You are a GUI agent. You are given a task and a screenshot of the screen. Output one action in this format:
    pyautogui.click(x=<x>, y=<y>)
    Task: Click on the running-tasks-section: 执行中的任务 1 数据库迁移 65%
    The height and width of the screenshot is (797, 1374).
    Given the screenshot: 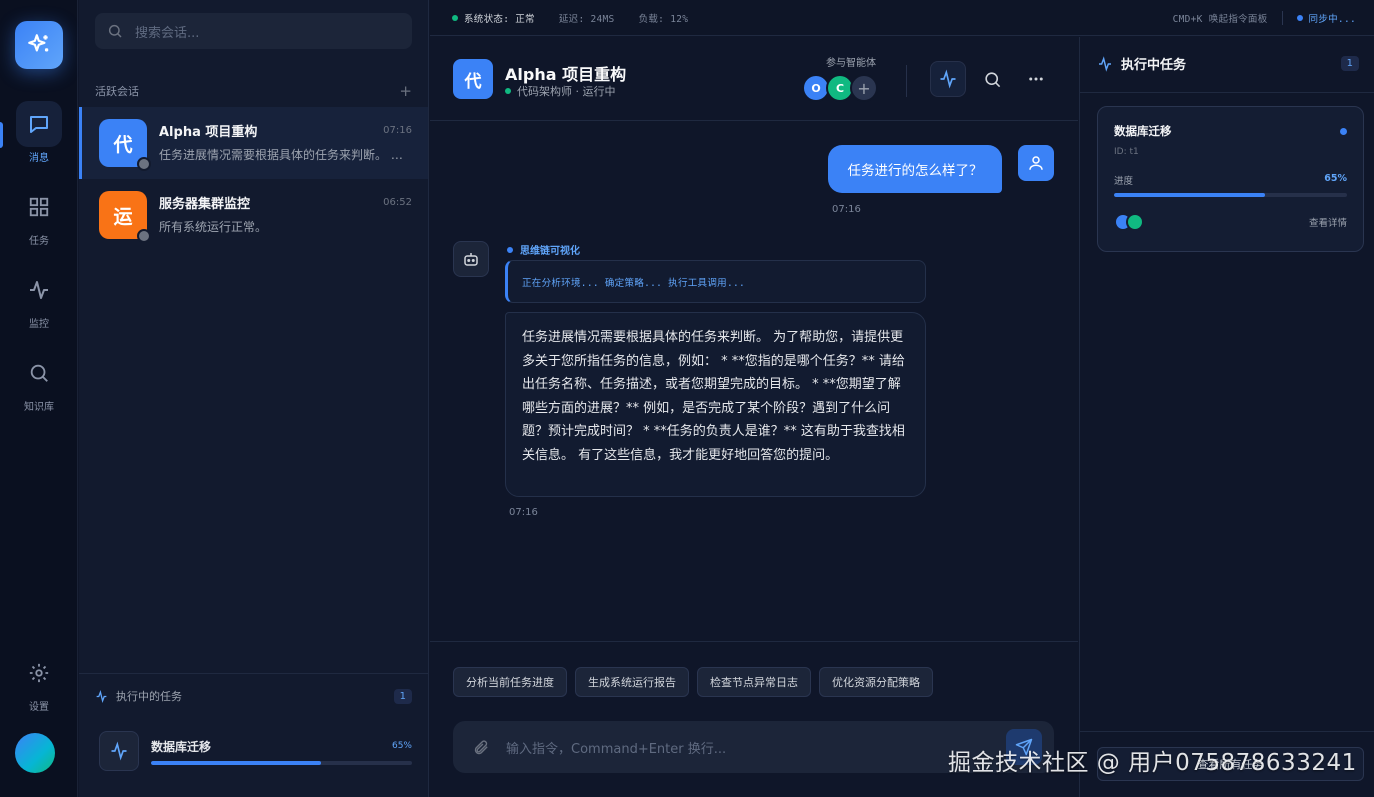 What is the action you would take?
    pyautogui.click(x=253, y=735)
    